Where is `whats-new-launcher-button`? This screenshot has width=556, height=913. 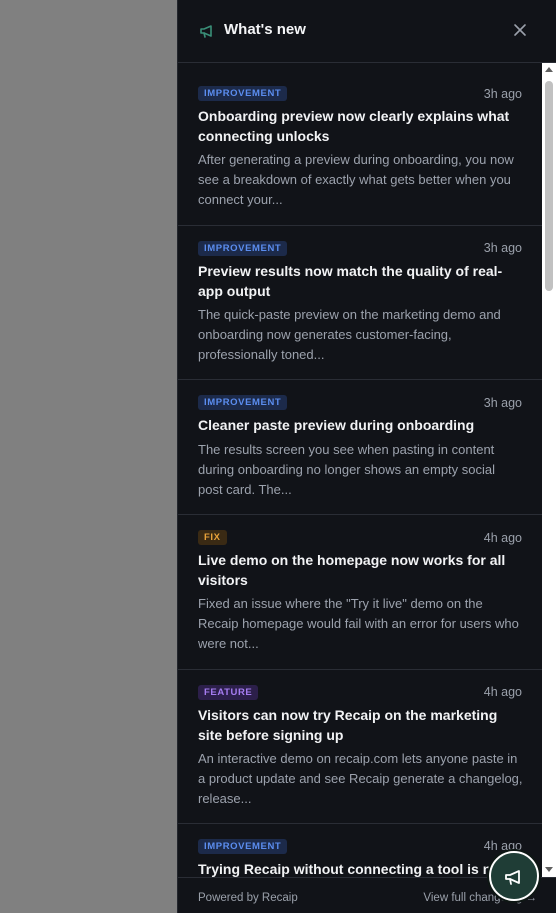
whats-new-launcher-button is located at coordinates (514, 876).